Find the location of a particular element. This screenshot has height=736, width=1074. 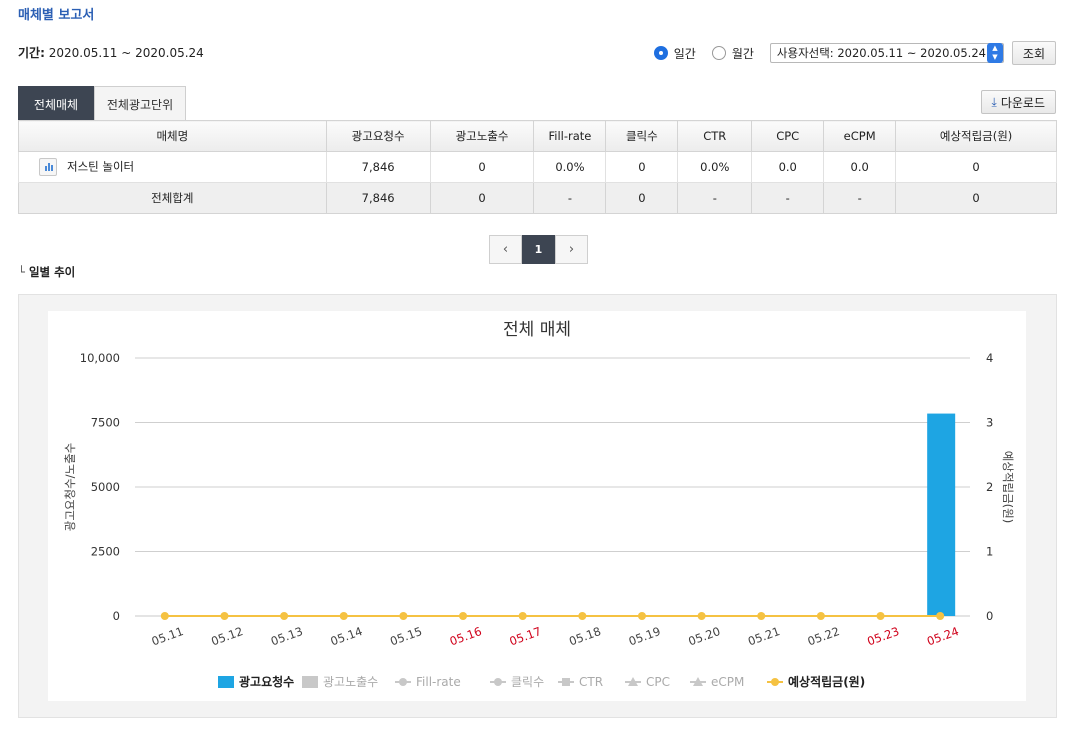

y2-tick-label: 3 is located at coordinates (989, 423).